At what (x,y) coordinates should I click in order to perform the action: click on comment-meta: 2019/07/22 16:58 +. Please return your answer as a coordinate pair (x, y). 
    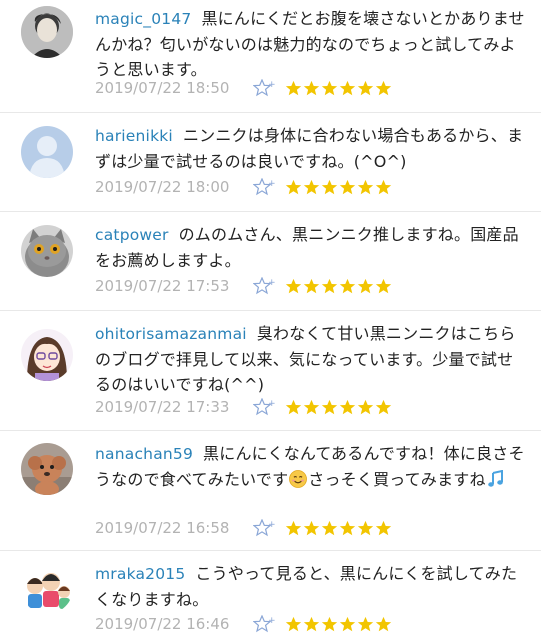
    Looking at the image, I should click on (243, 528).